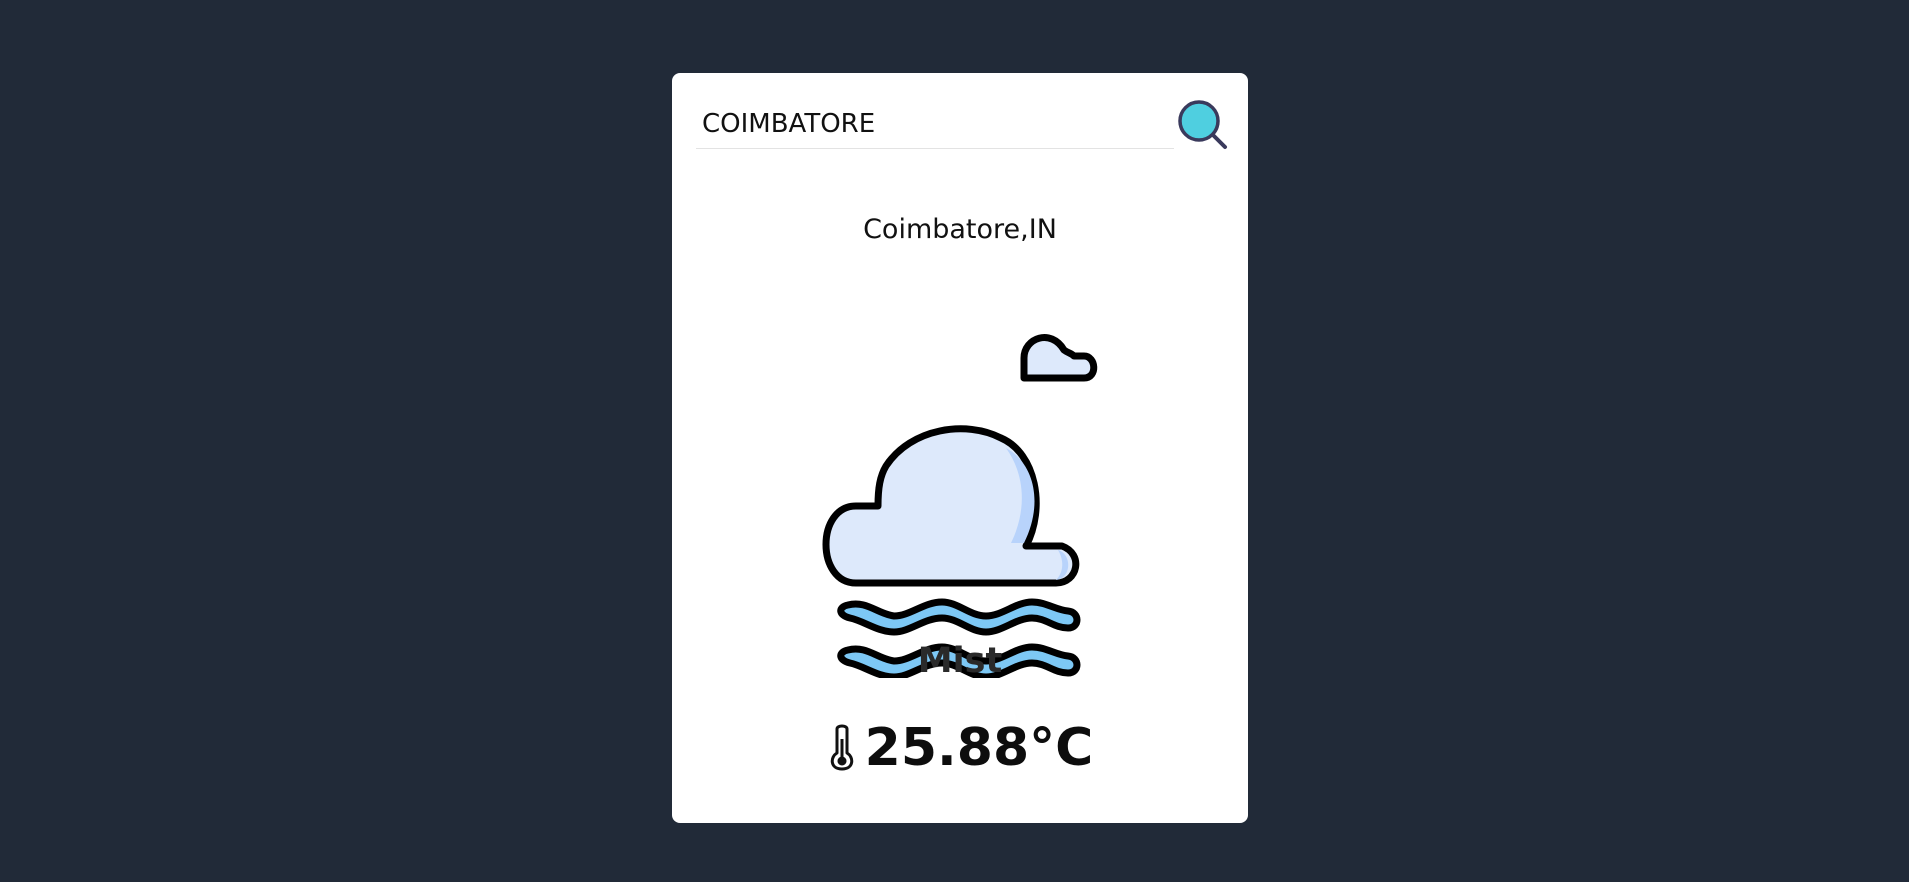  I want to click on temperature-row: 25.88°C, so click(960, 748).